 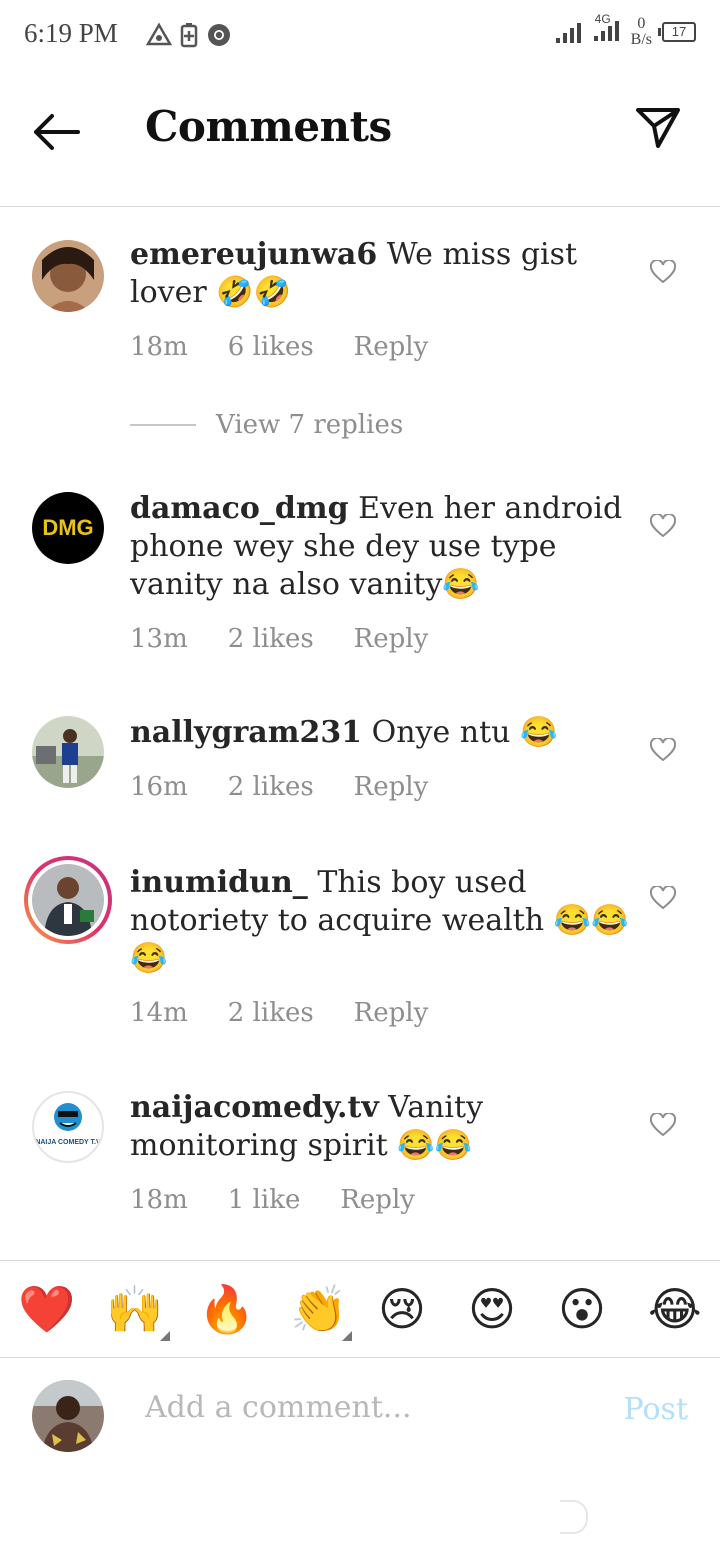 What do you see at coordinates (219, 35) in the screenshot?
I see `chrome-icon` at bounding box center [219, 35].